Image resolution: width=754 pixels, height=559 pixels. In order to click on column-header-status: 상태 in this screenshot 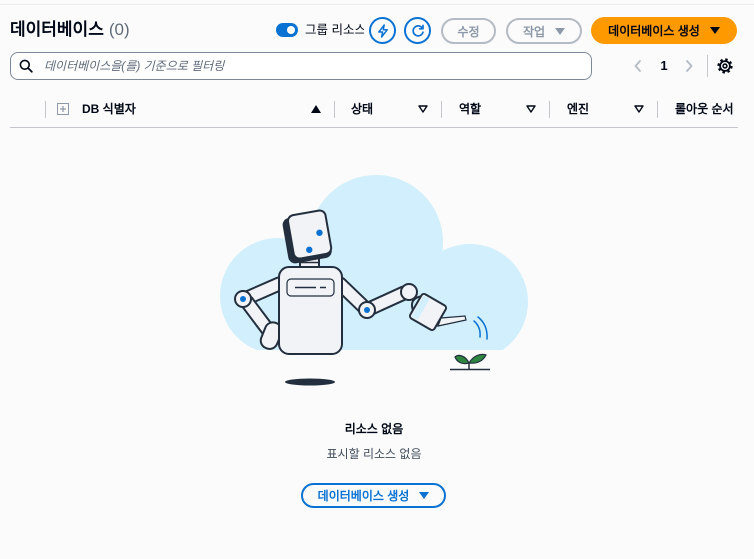, I will do `click(381, 109)`.